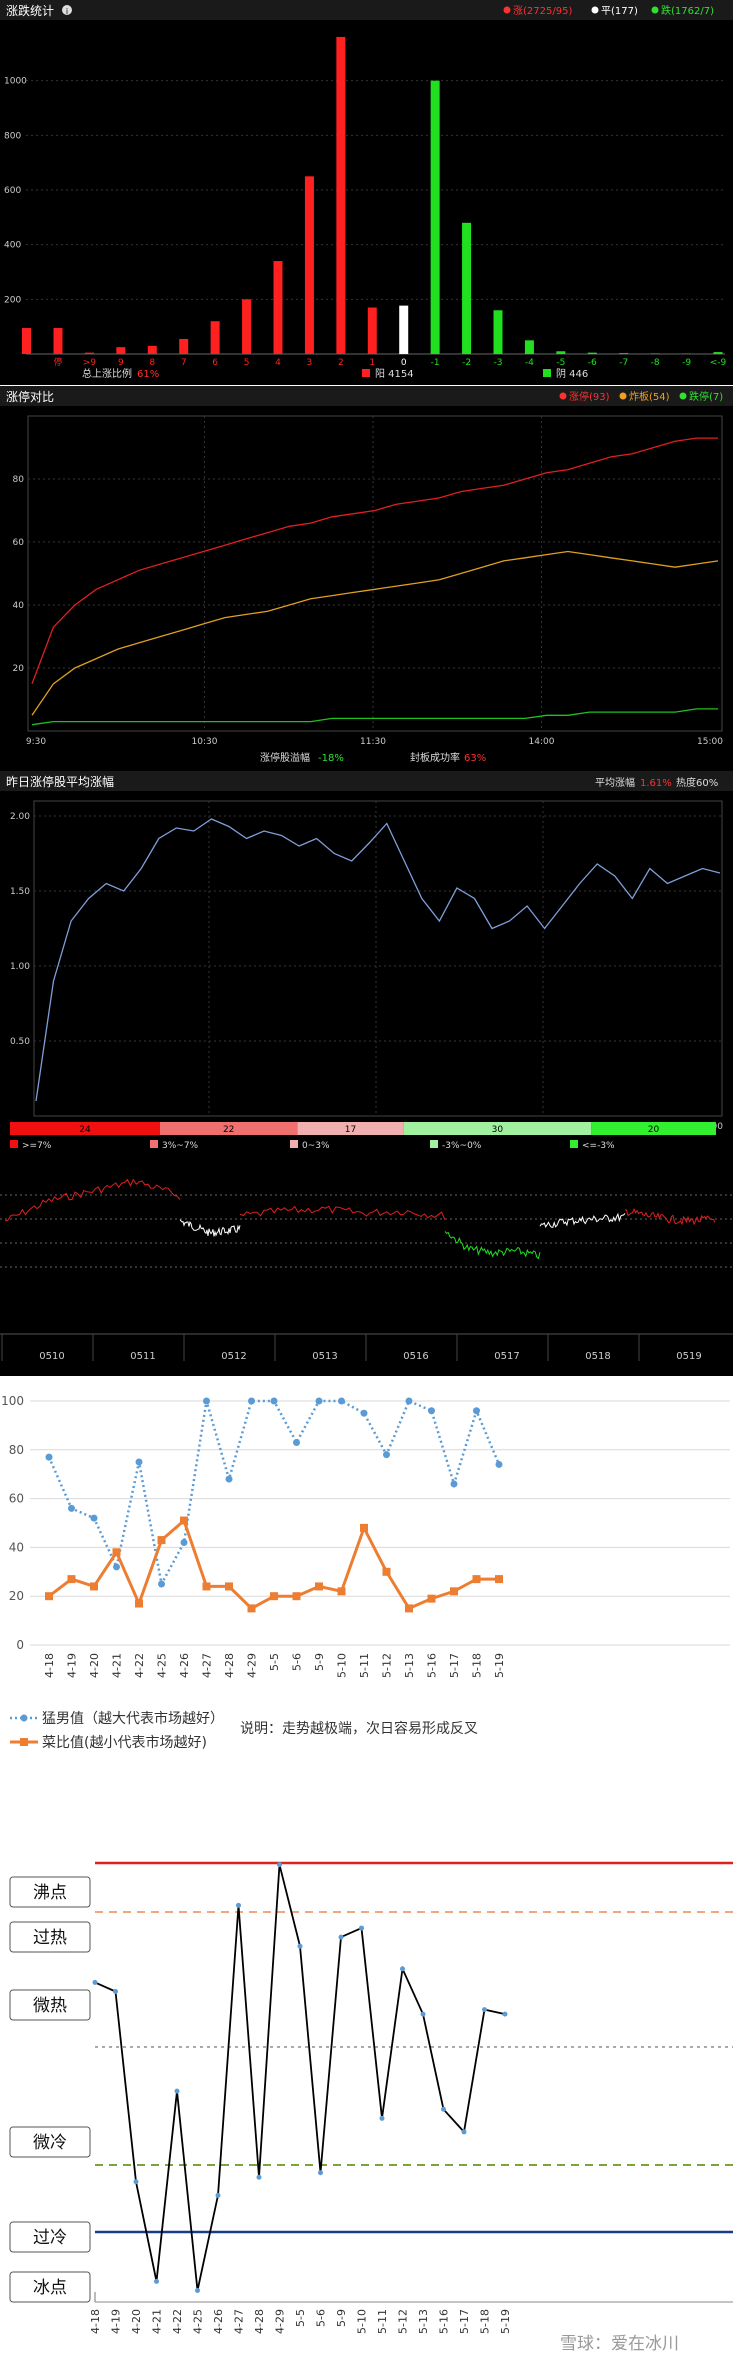 The image size is (733, 2361). What do you see at coordinates (95, 2321) in the screenshot?
I see `x-tick-label: 4-18` at bounding box center [95, 2321].